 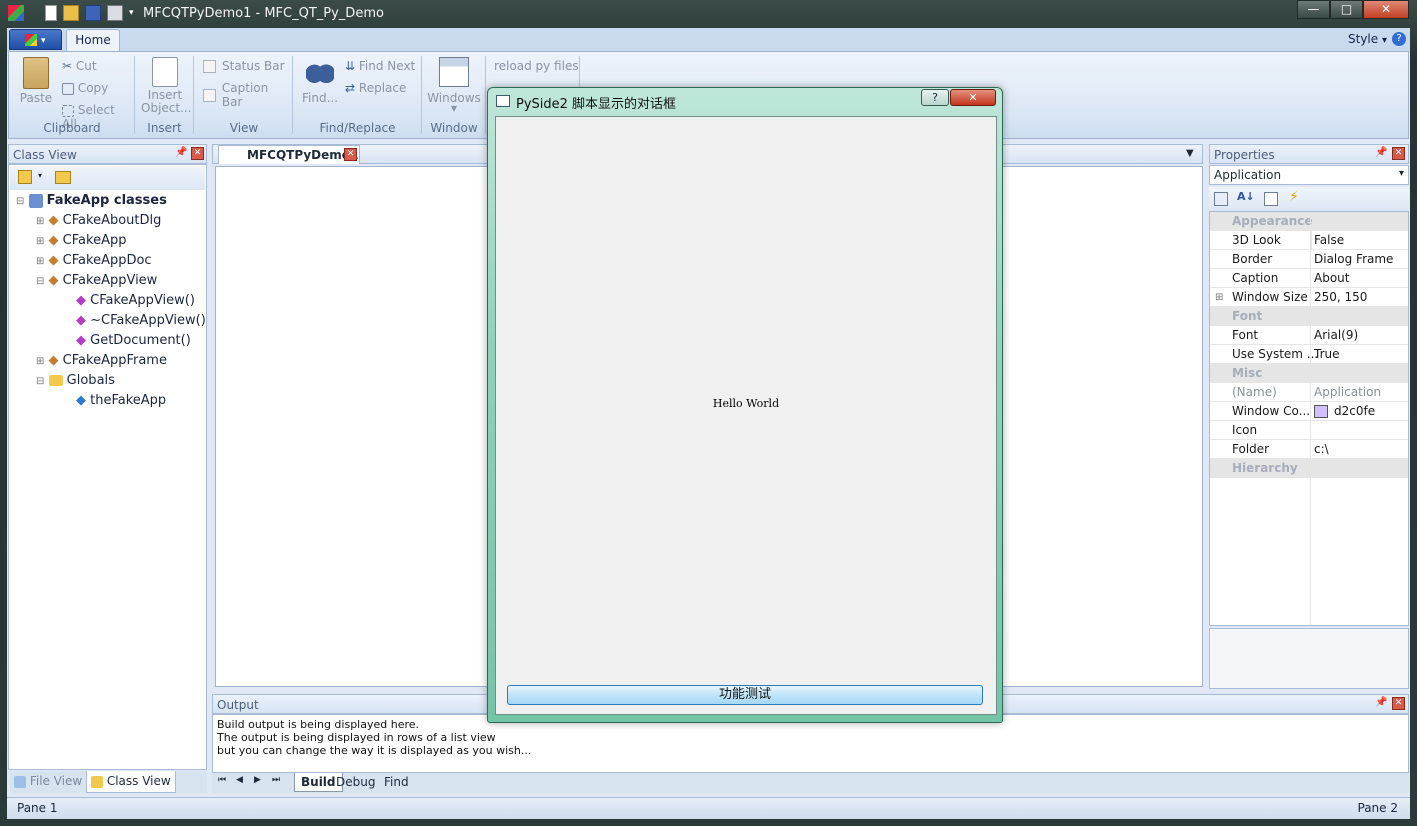 I want to click on maximize-button: □, so click(x=1346, y=9).